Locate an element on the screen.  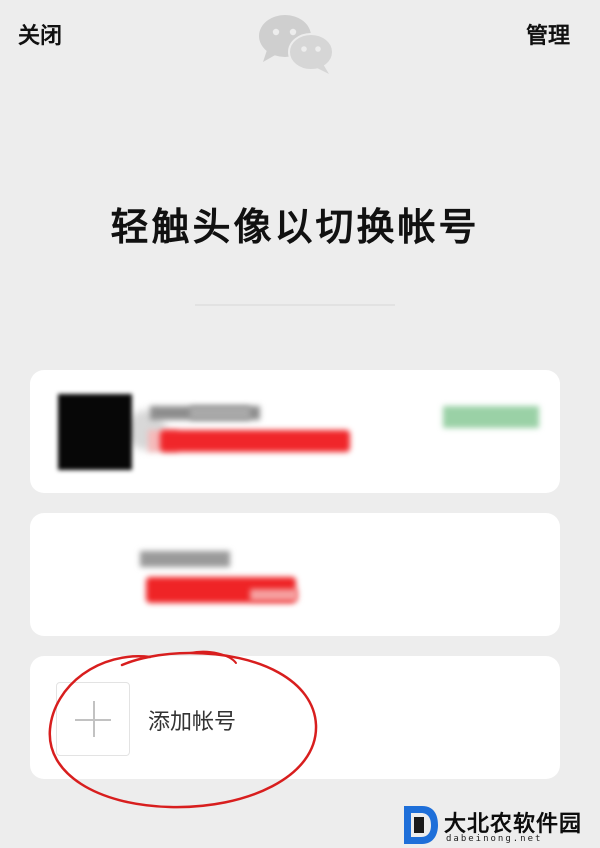
watermark-logo-icon is located at coordinates (421, 825).